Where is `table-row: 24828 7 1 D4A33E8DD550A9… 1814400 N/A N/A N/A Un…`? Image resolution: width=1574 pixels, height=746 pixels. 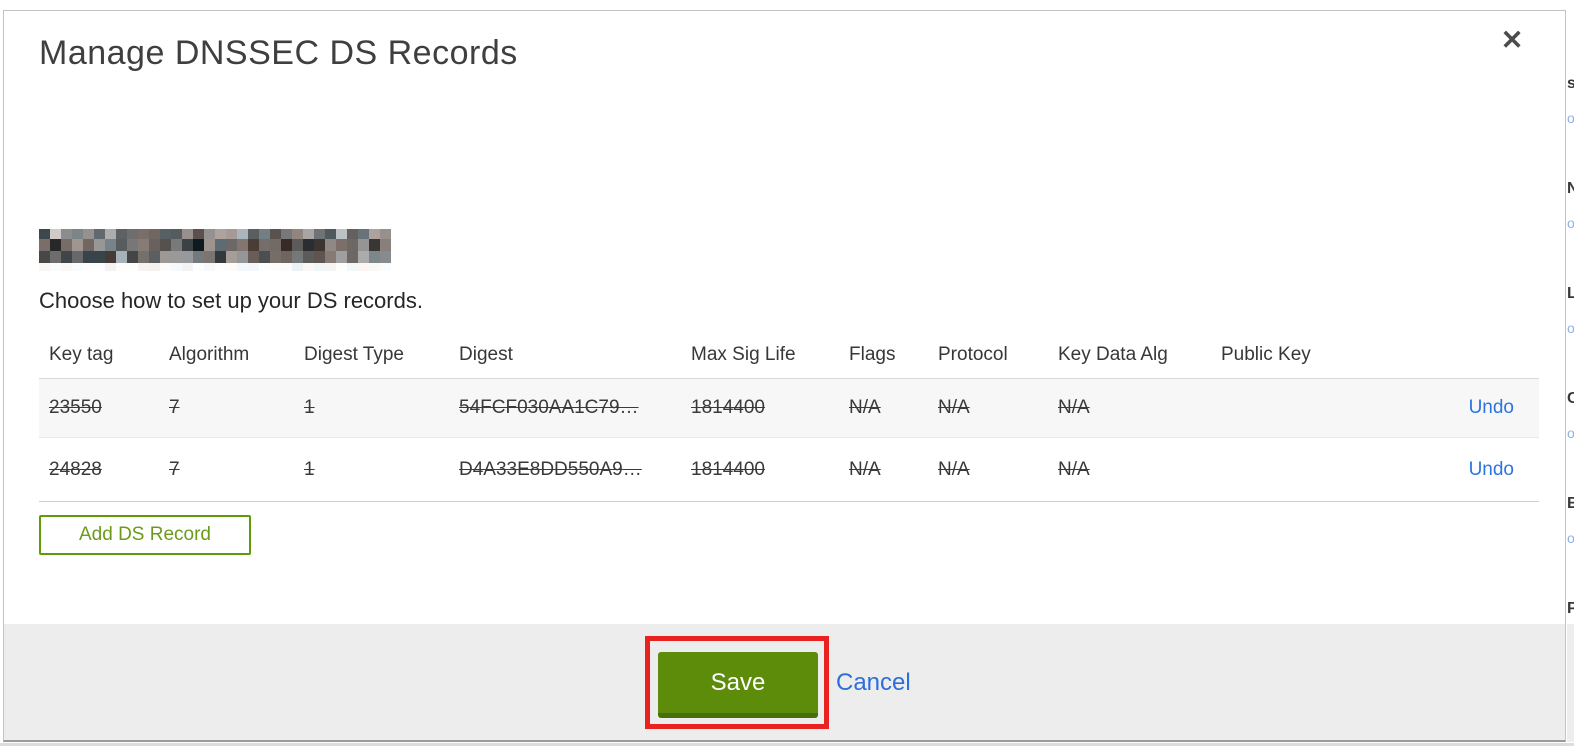
table-row: 24828 7 1 D4A33E8DD550A9… 1814400 N/A N/A N/A Un… is located at coordinates (789, 470).